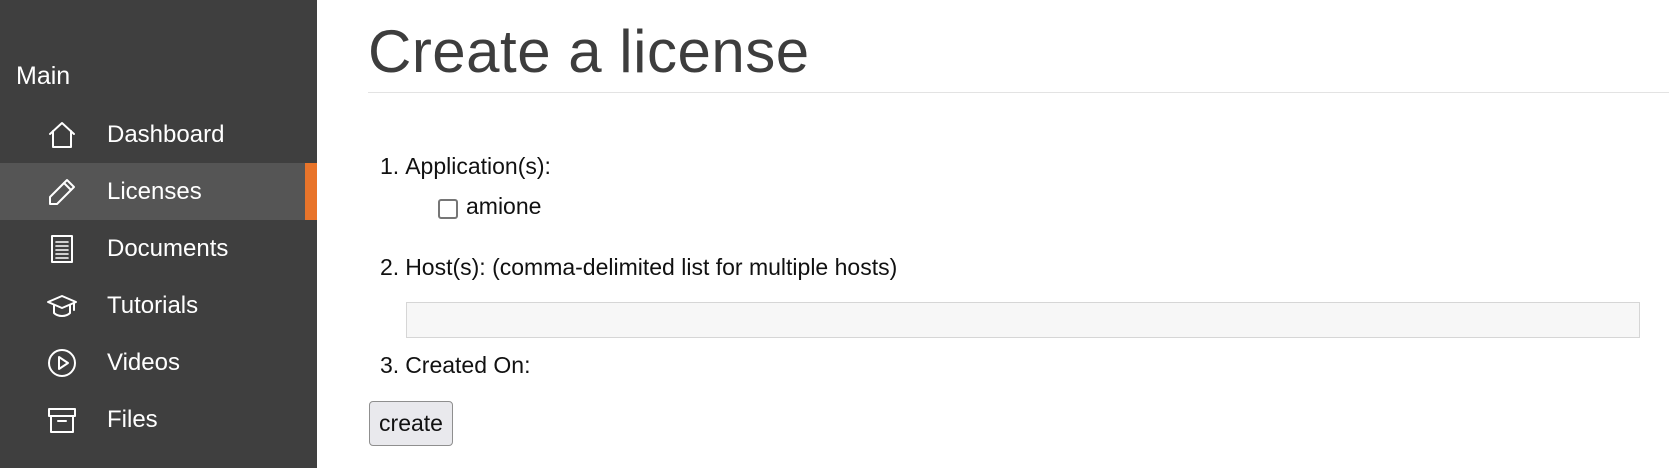 This screenshot has height=468, width=1669. What do you see at coordinates (390, 365) in the screenshot?
I see `field-number: 3.` at bounding box center [390, 365].